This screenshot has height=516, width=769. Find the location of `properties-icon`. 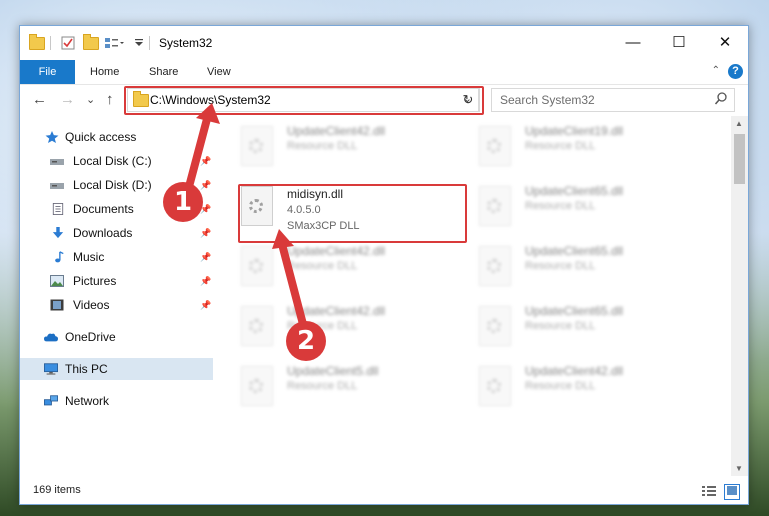

properties-icon is located at coordinates (68, 43).